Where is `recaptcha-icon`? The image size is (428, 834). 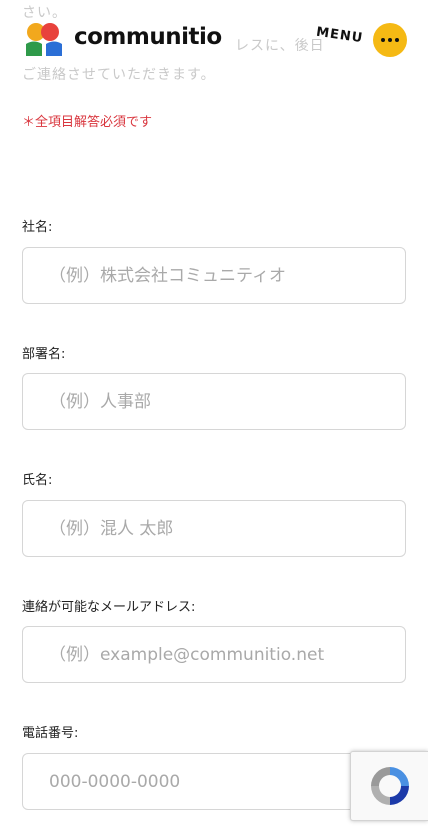
recaptcha-icon is located at coordinates (389, 786).